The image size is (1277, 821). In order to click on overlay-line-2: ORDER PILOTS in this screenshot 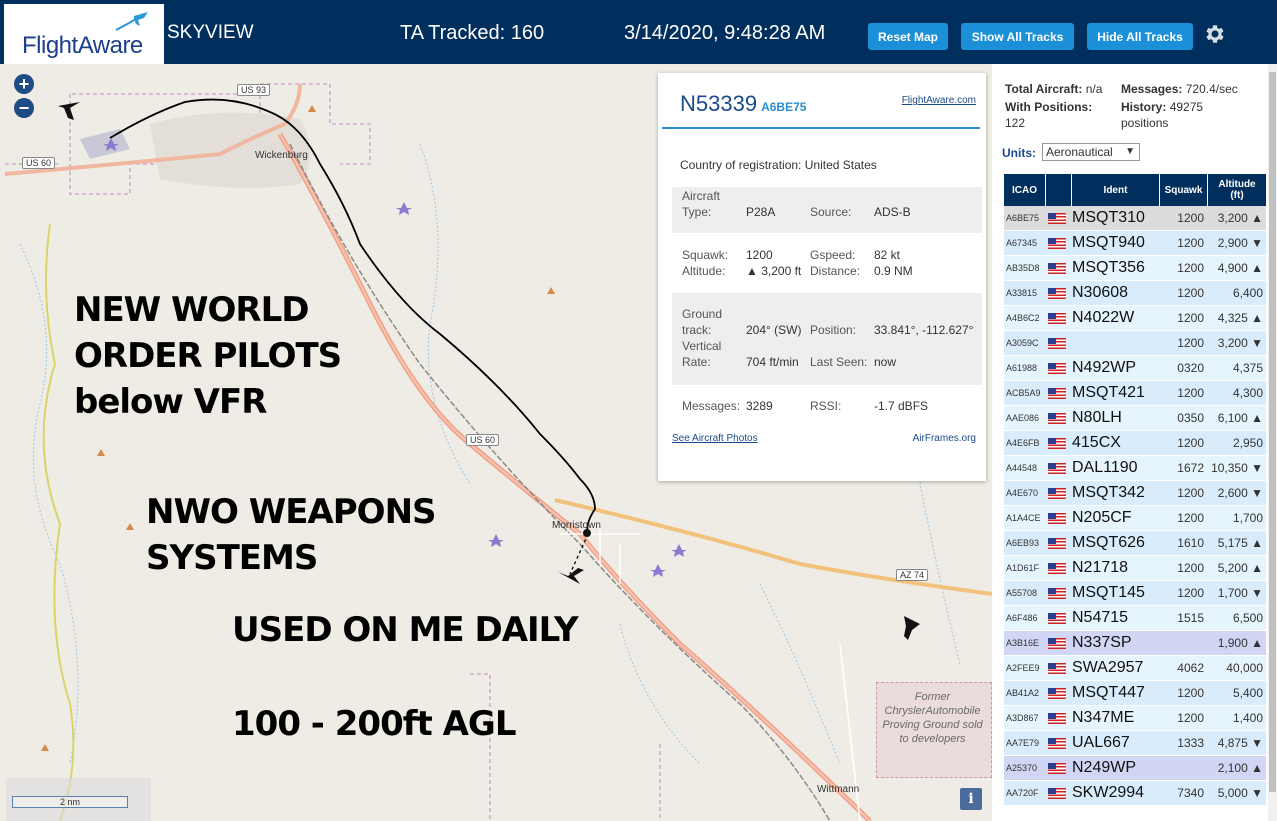, I will do `click(208, 356)`.